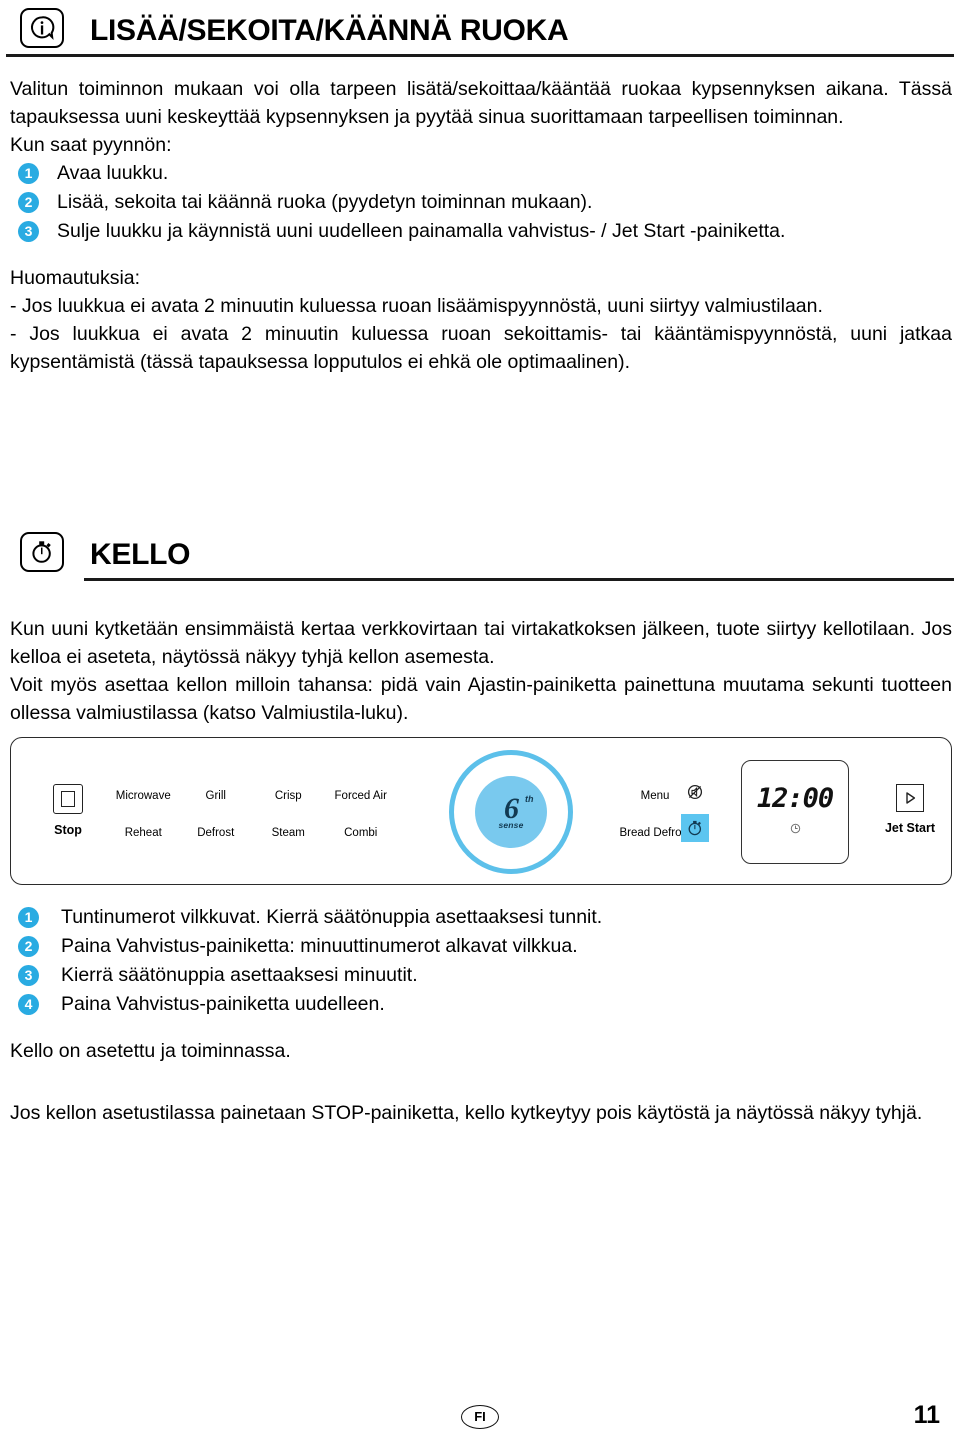 The width and height of the screenshot is (960, 1447). I want to click on function-reheat: Reheat, so click(143, 833).